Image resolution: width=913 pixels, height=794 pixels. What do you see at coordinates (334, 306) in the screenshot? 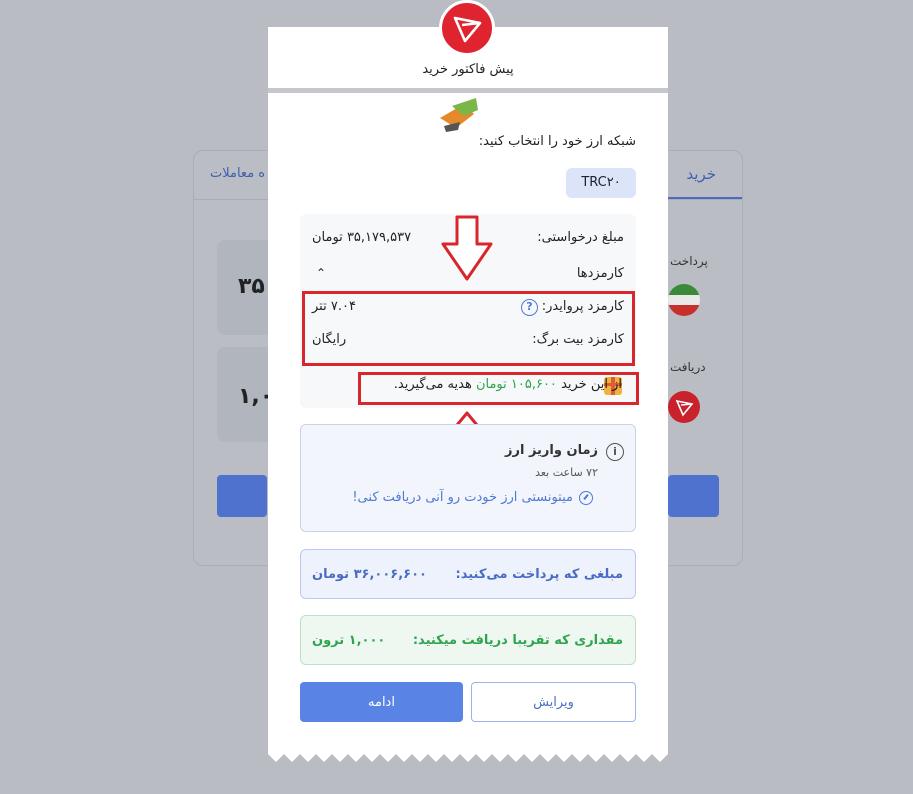
I see `provider-fee-value: ۷.۰۴ تتر` at bounding box center [334, 306].